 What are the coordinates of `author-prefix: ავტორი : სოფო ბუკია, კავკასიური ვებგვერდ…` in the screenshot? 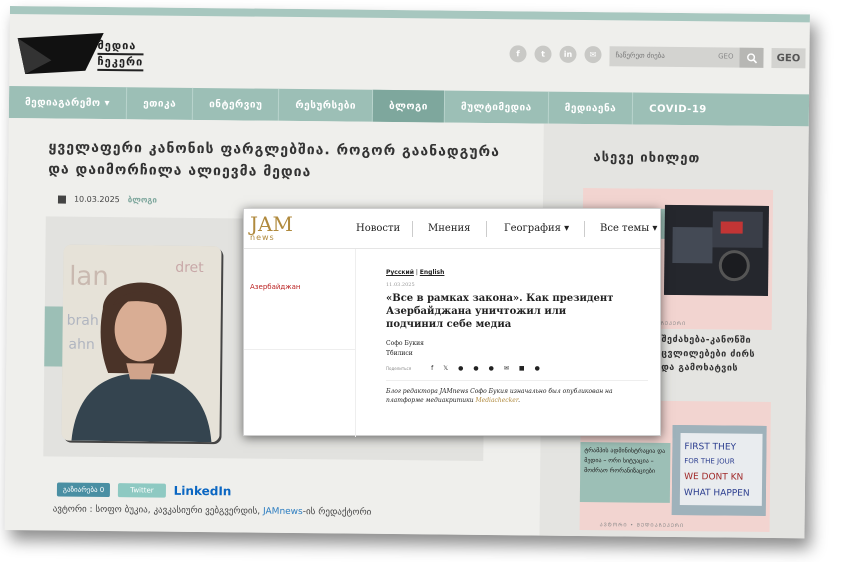 It's located at (158, 510).